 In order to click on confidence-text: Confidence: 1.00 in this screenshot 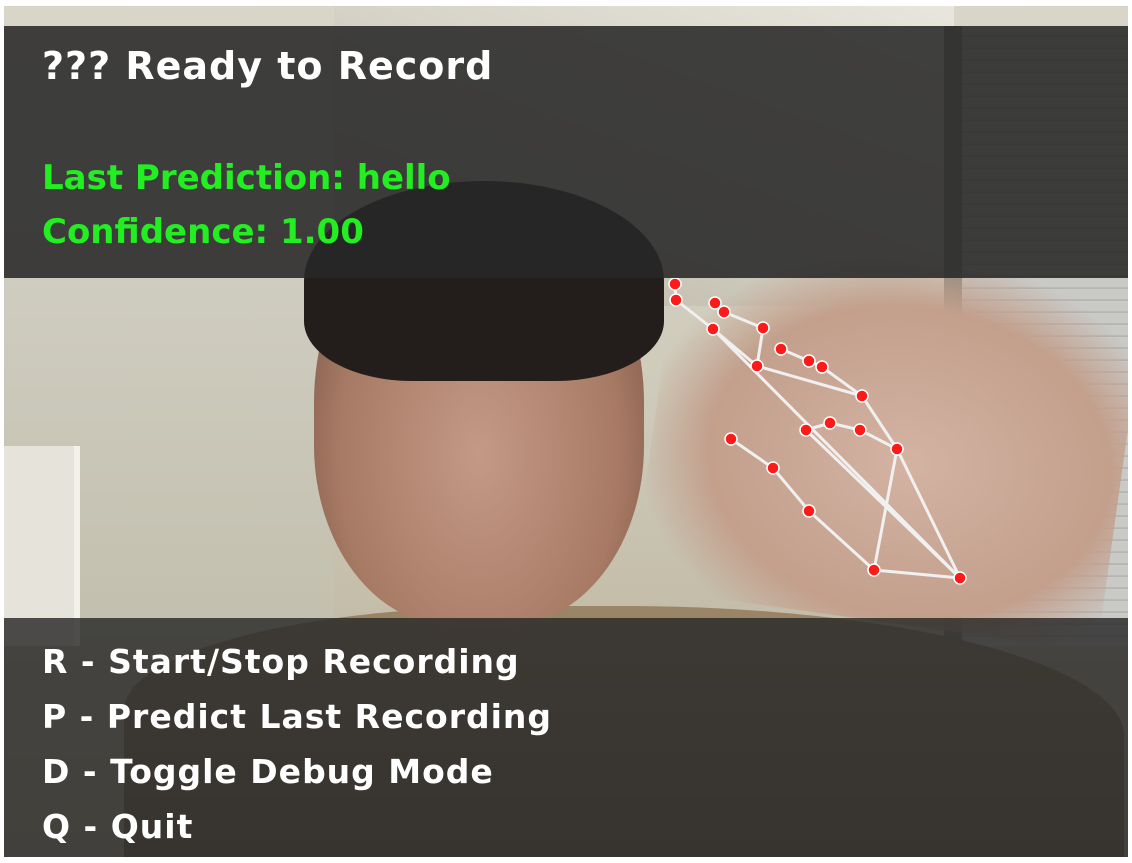, I will do `click(203, 232)`.